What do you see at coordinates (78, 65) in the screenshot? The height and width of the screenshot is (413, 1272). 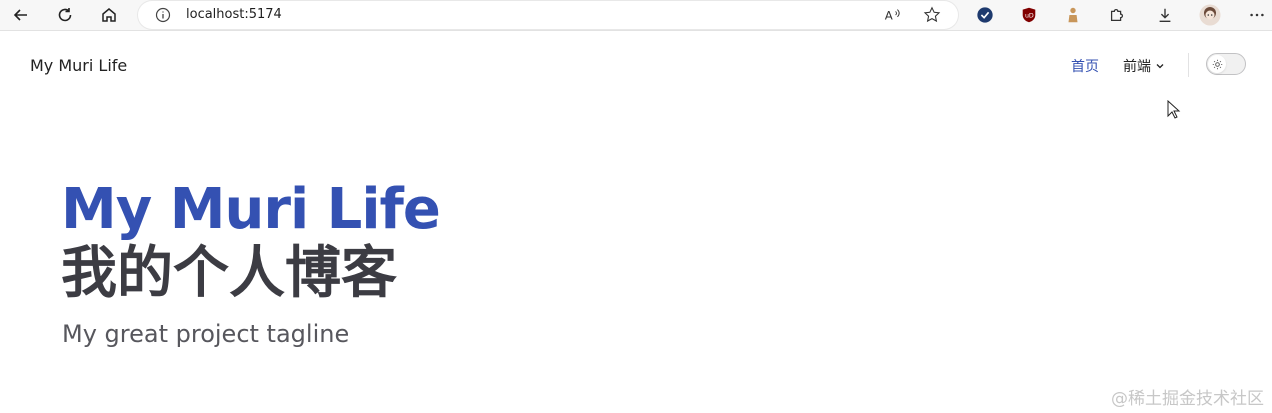 I see `site-title: My Muri Life` at bounding box center [78, 65].